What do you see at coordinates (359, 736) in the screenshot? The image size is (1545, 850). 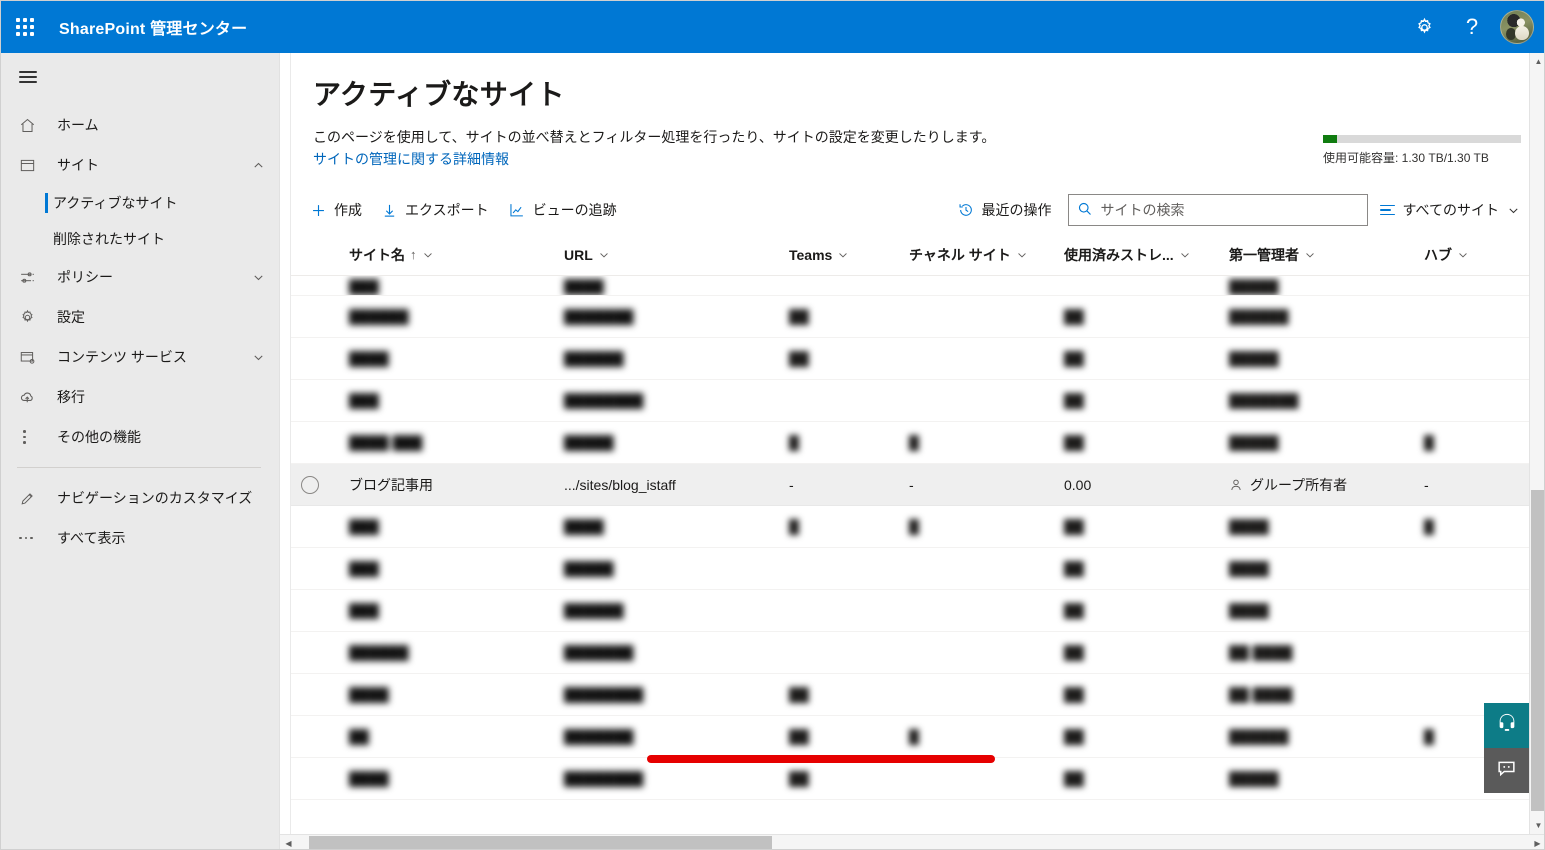 I see `cell-name: ██` at bounding box center [359, 736].